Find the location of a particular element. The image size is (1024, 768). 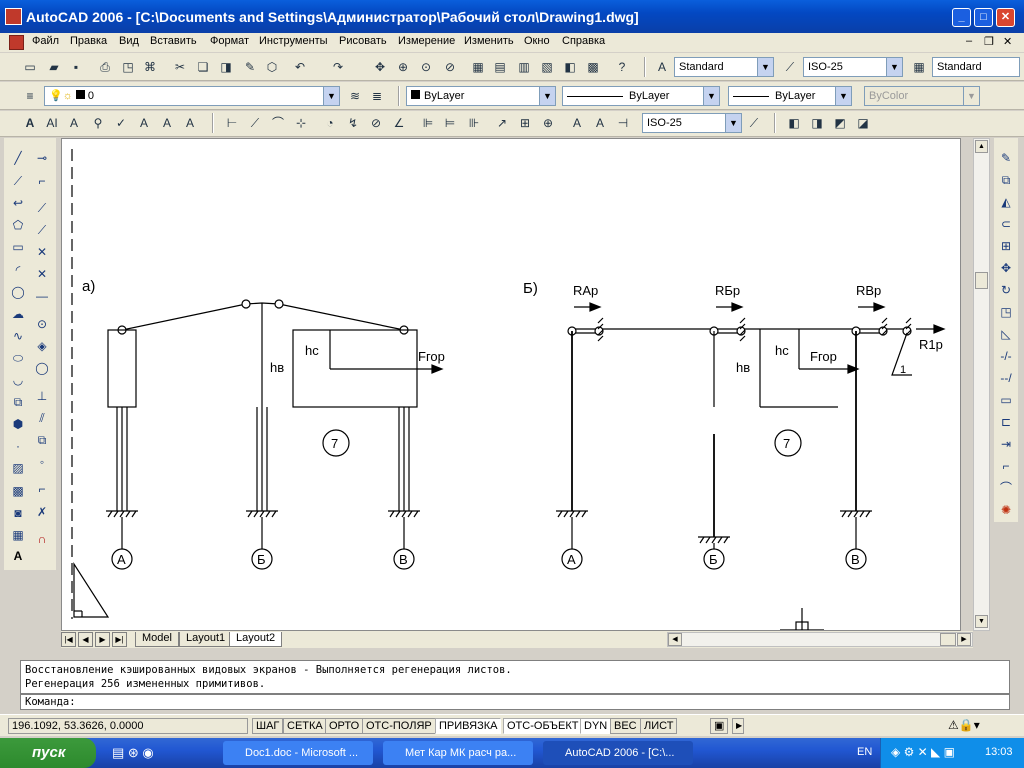

ortho-toggle: ОРТО is located at coordinates (344, 726).